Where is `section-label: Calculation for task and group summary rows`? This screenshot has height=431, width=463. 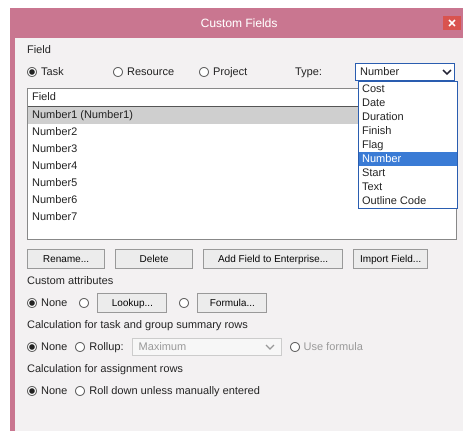
section-label: Calculation for task and group summary rows is located at coordinates (138, 325).